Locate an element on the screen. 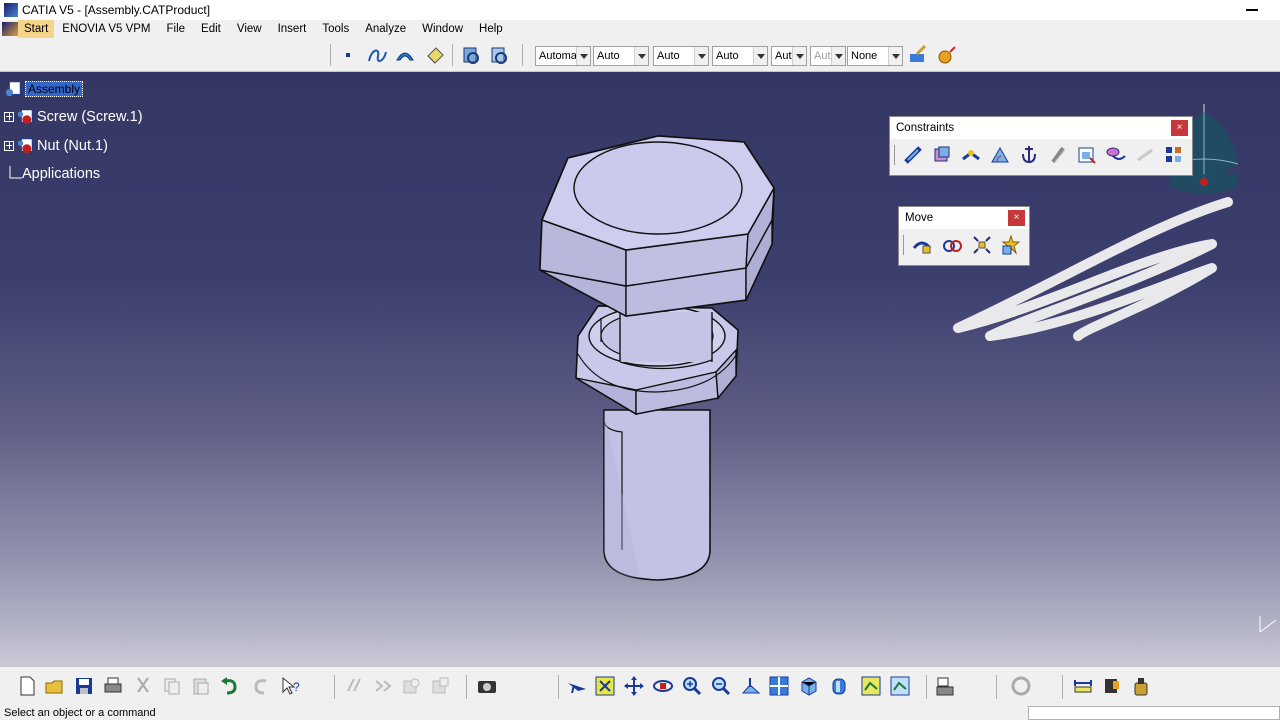  surface-icon is located at coordinates (405, 55).